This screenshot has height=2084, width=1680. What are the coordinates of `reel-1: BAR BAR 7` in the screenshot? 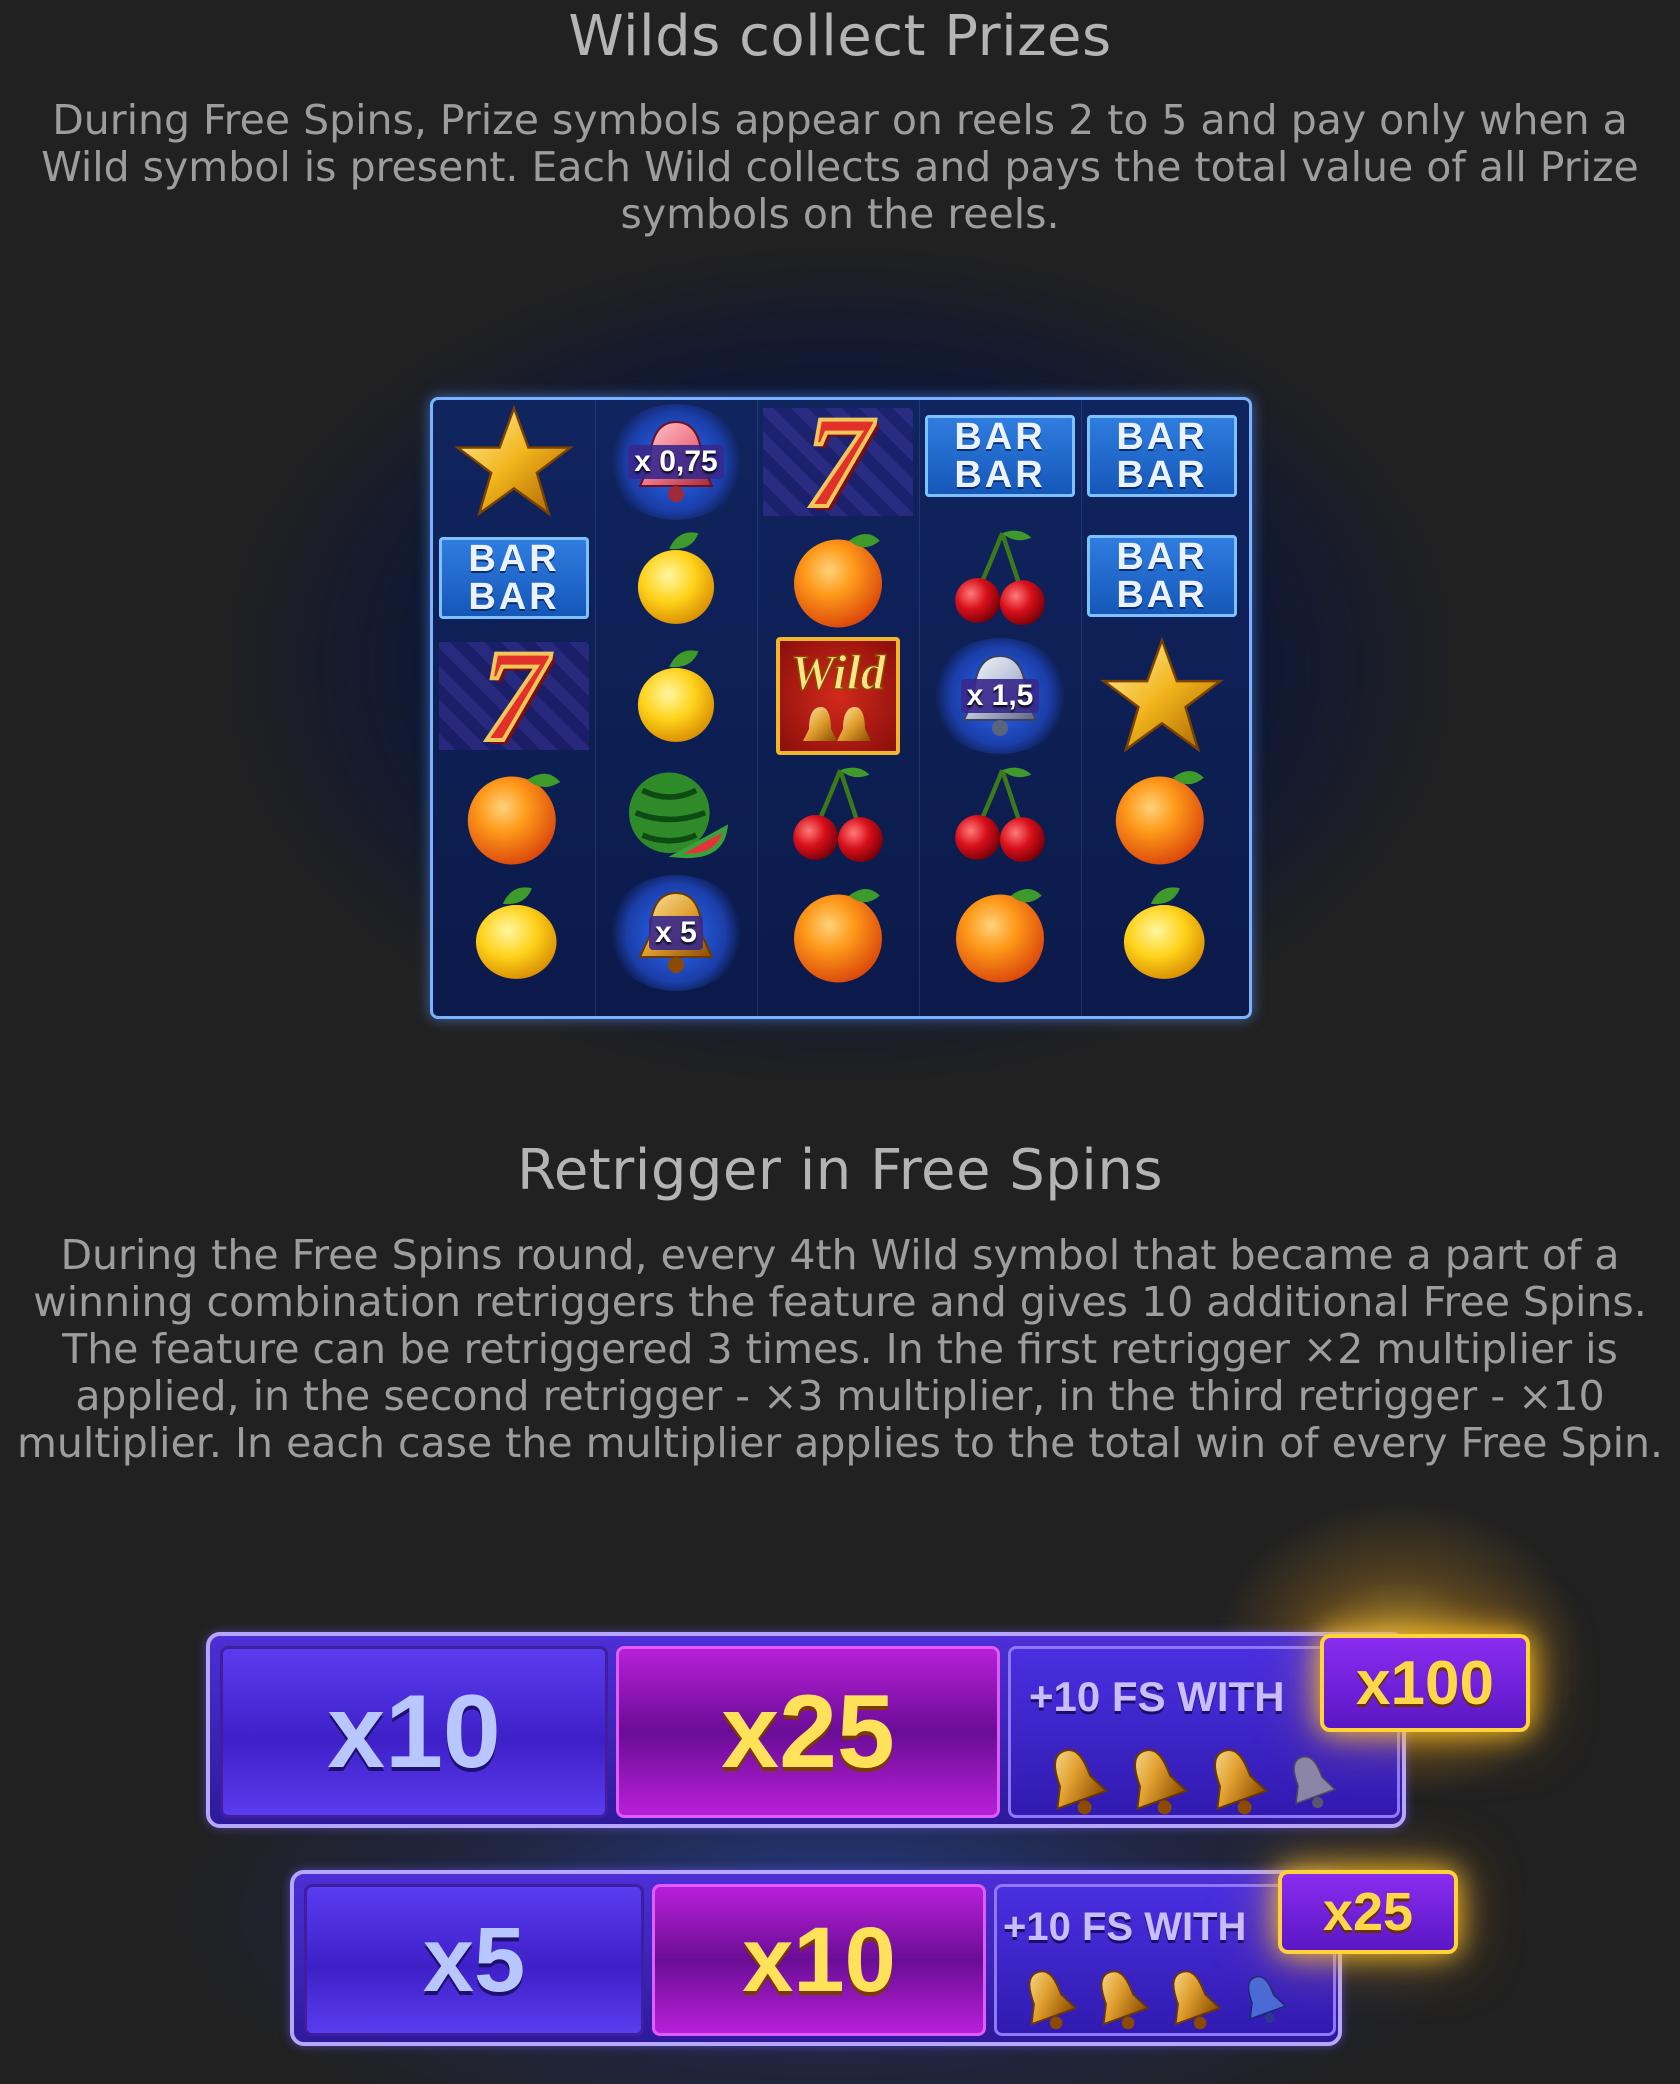 It's located at (514, 708).